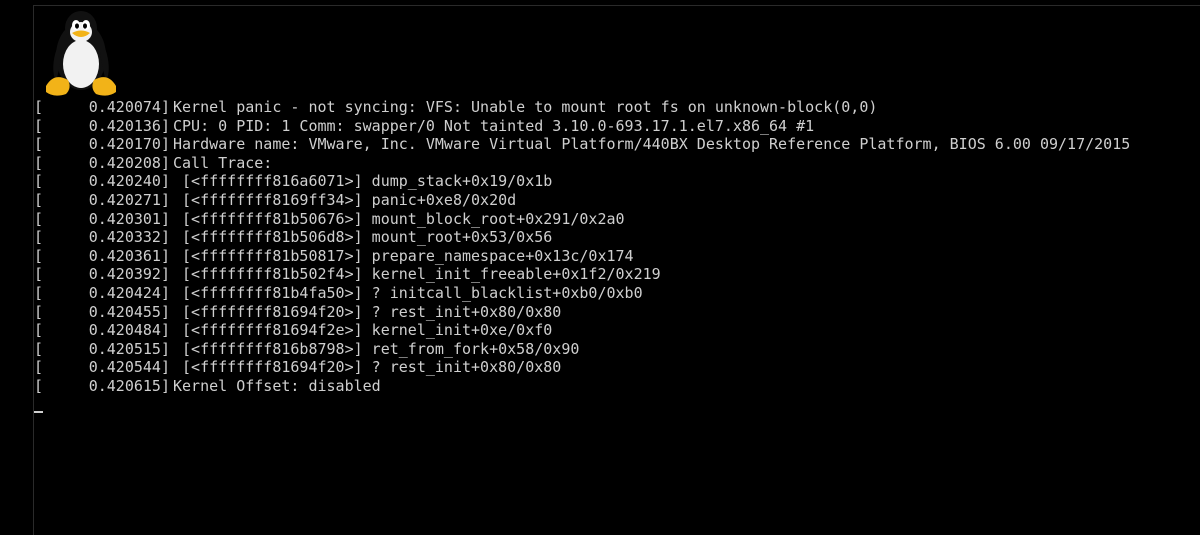 The image size is (1200, 535). I want to click on log-line-timestamp: 0.420170], so click(129, 144).